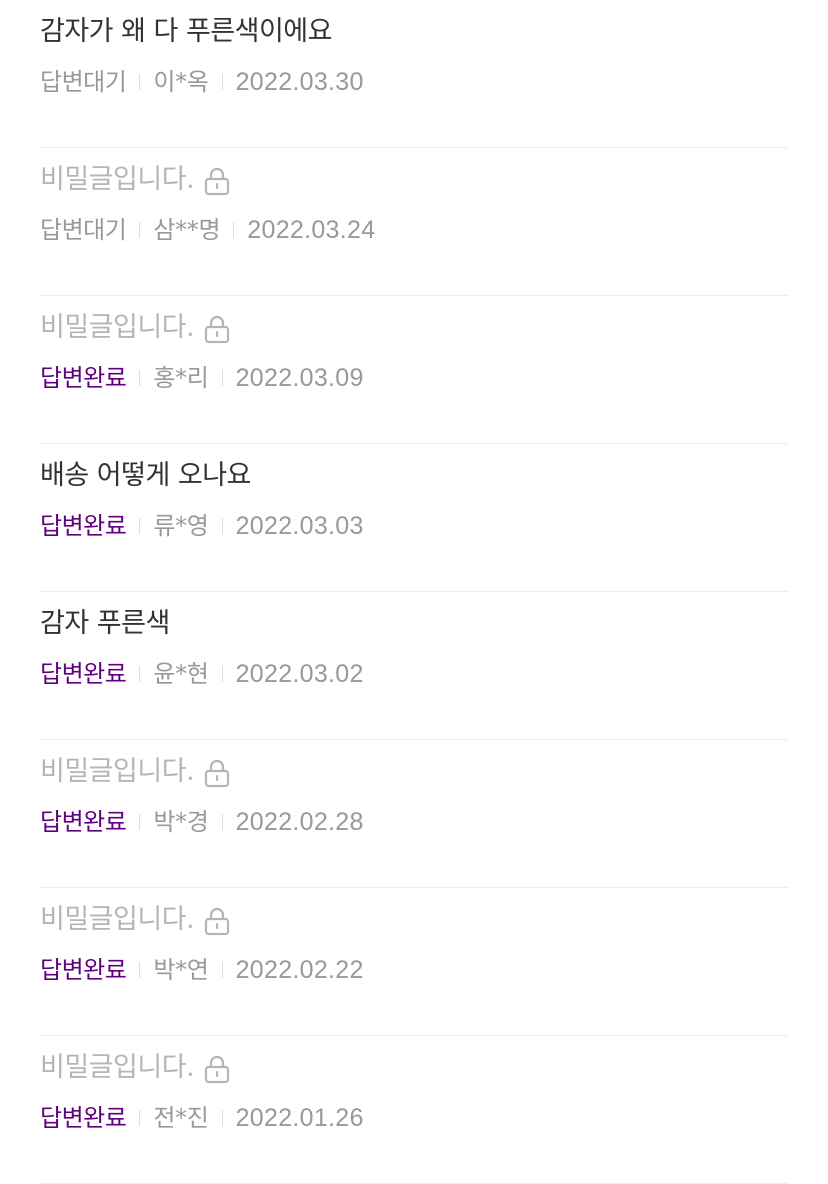 Image resolution: width=828 pixels, height=1184 pixels. What do you see at coordinates (414, 814) in the screenshot?
I see `qna-item: 비밀글입니다. 답변완료 박*경 2022.02.28` at bounding box center [414, 814].